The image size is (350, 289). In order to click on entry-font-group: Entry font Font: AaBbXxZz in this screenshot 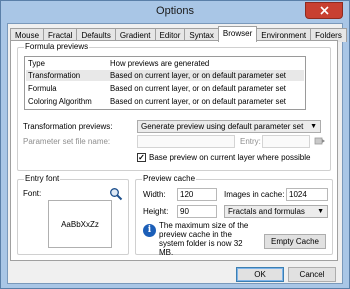, I will do `click(73, 214)`.